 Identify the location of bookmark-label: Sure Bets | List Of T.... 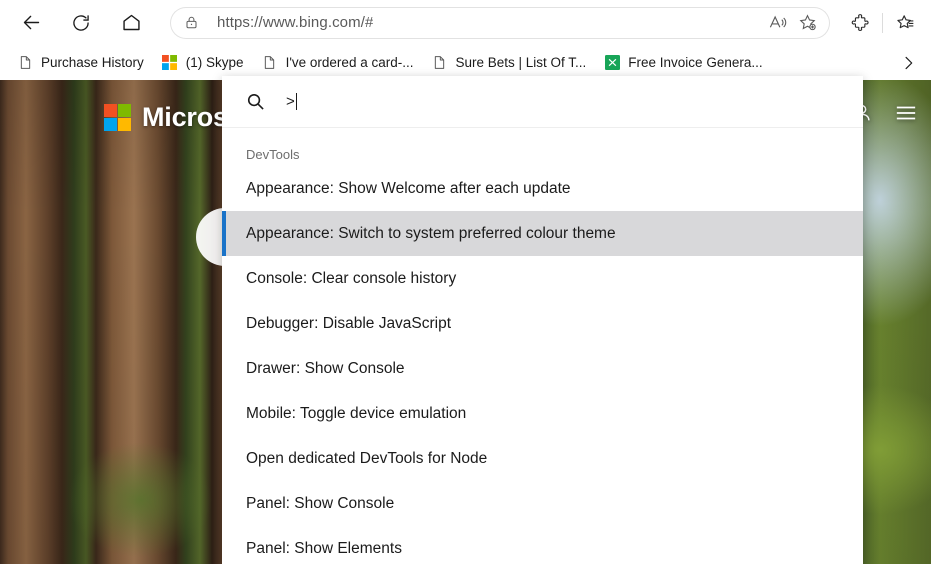
(521, 62).